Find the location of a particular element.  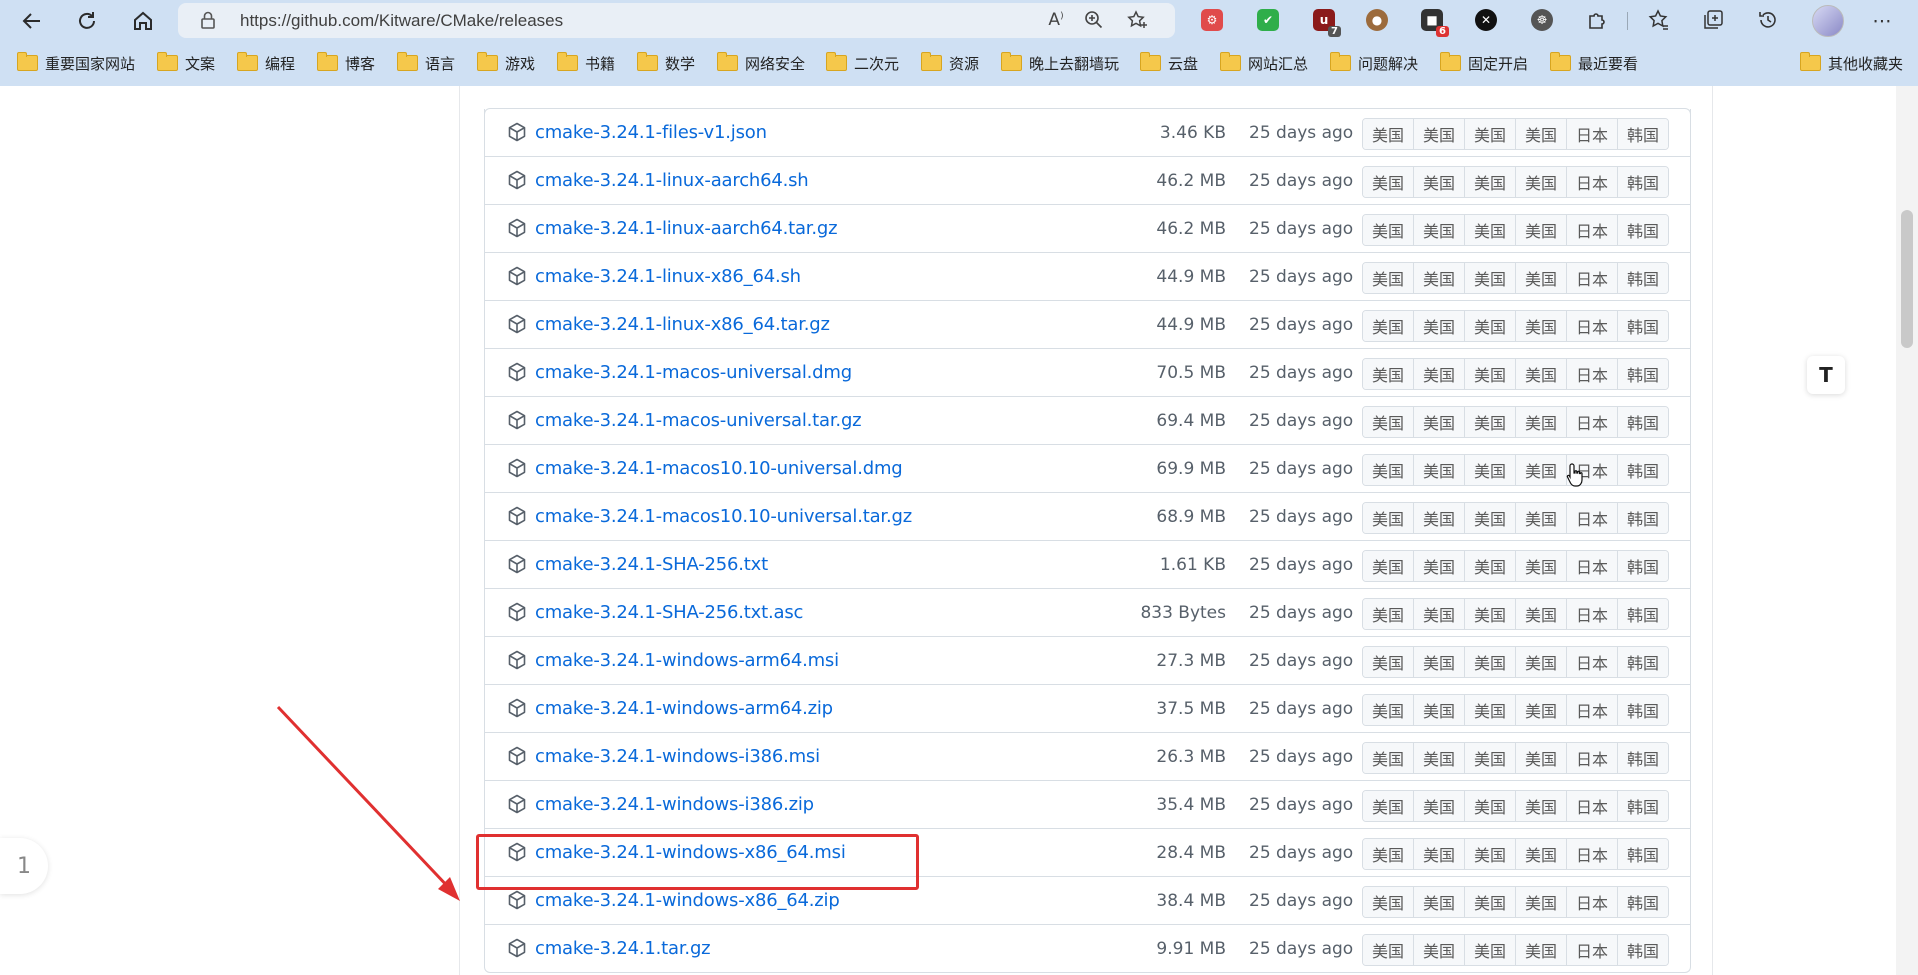

bookmark-folder: 最近要看 is located at coordinates (1594, 63).